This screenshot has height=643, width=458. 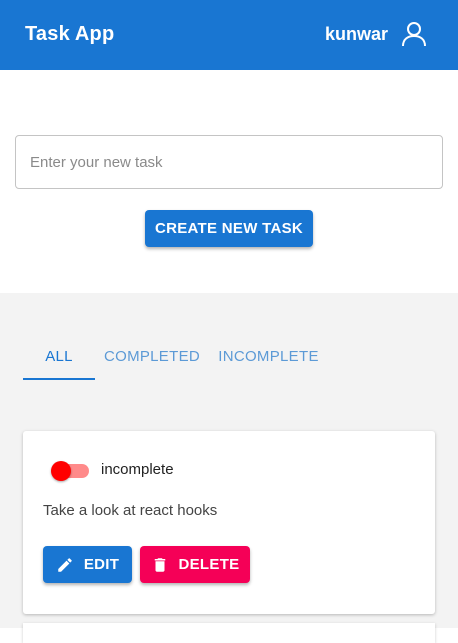 What do you see at coordinates (268, 357) in the screenshot?
I see `tab-incomplete: INCOMPLETE` at bounding box center [268, 357].